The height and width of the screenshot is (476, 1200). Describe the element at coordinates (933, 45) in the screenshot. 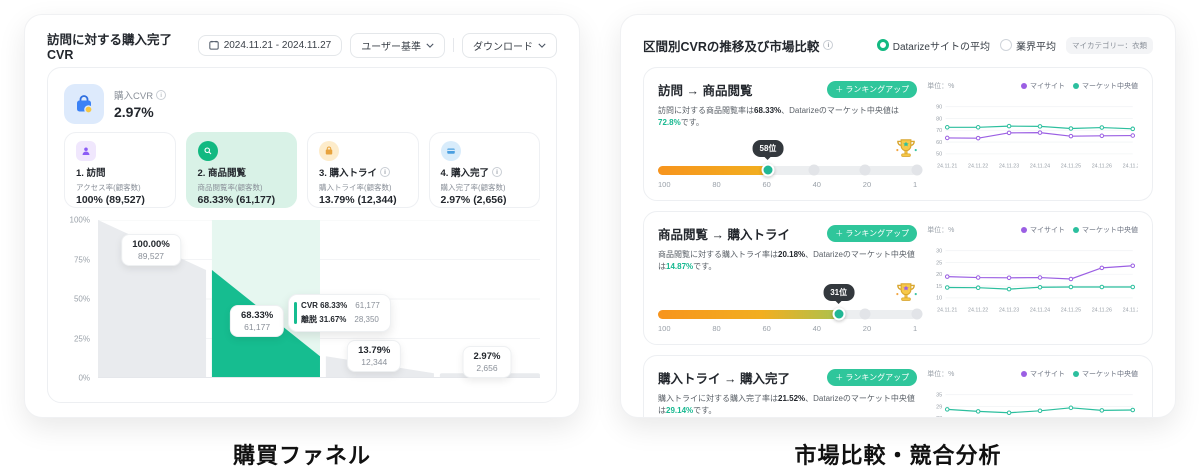

I see `radio-site-average: Datarizeサイトの平均` at that location.